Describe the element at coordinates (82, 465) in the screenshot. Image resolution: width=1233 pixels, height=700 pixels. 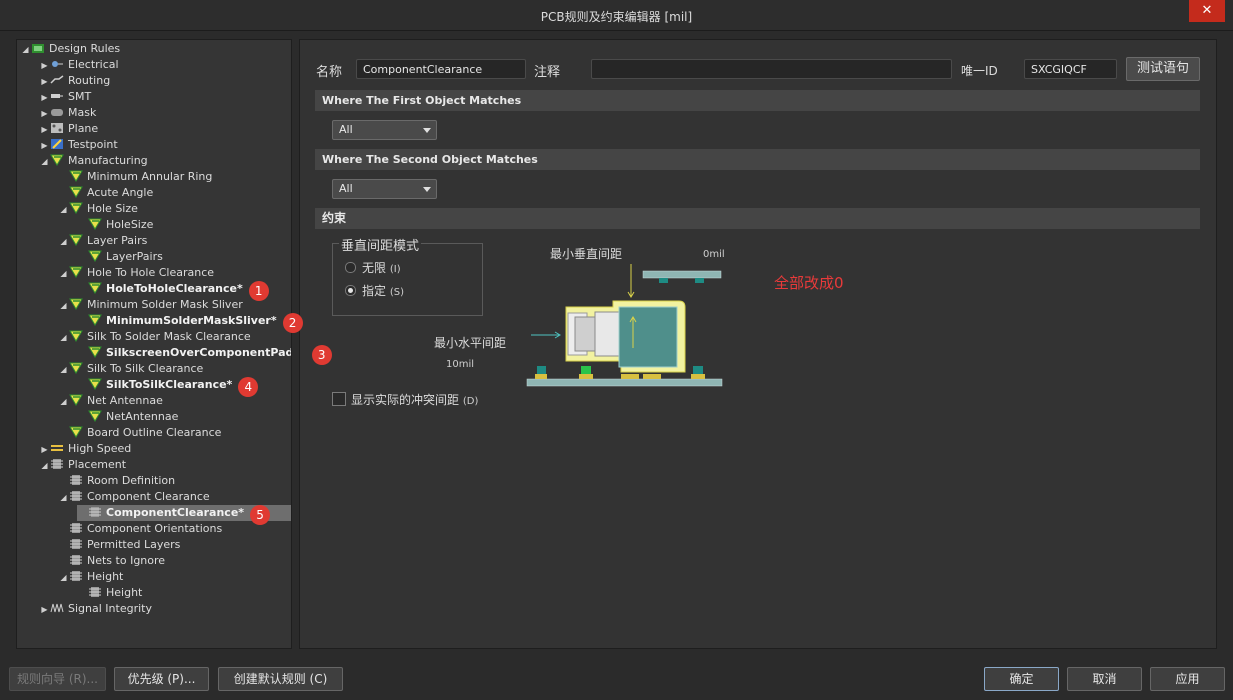
I see `tree-item: ◢ Placement` at that location.